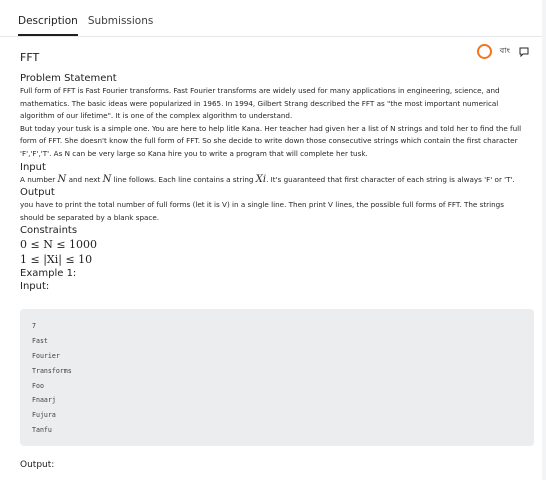 This screenshot has height=480, width=546. Describe the element at coordinates (271, 18) in the screenshot. I see `tab-bar: Description Submissions` at that location.